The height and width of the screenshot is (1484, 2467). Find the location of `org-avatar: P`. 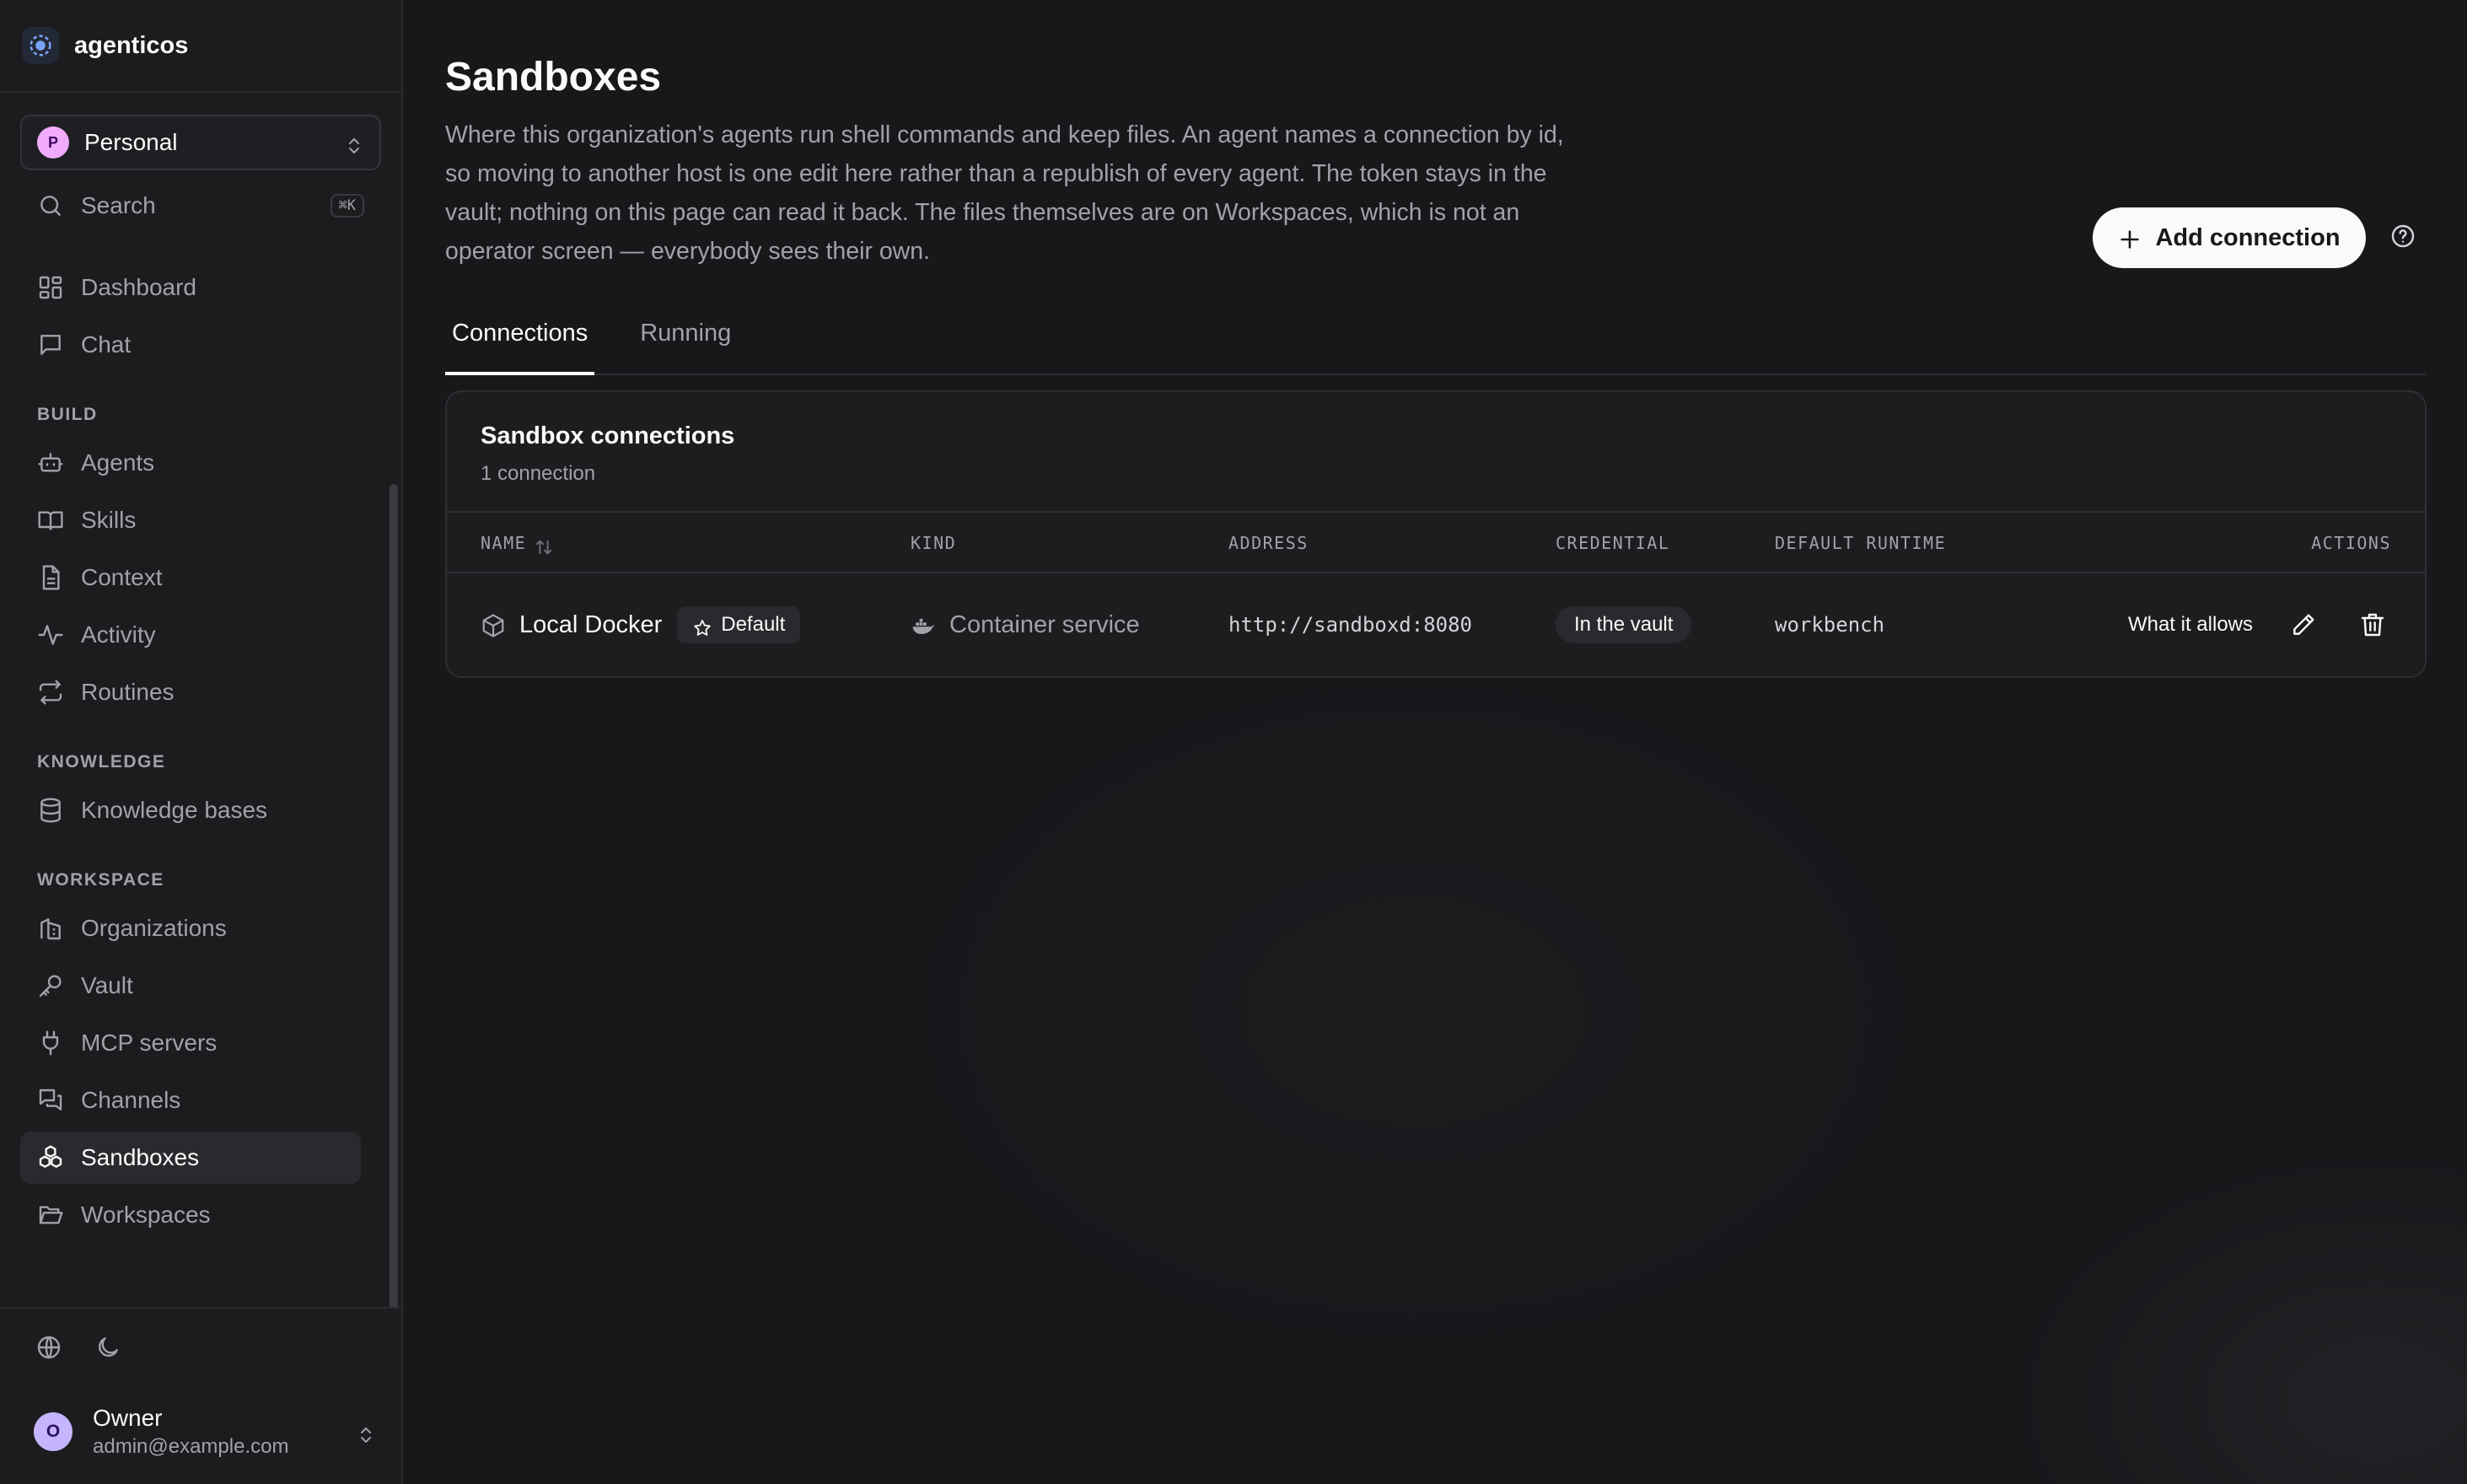

org-avatar: P is located at coordinates (53, 142).